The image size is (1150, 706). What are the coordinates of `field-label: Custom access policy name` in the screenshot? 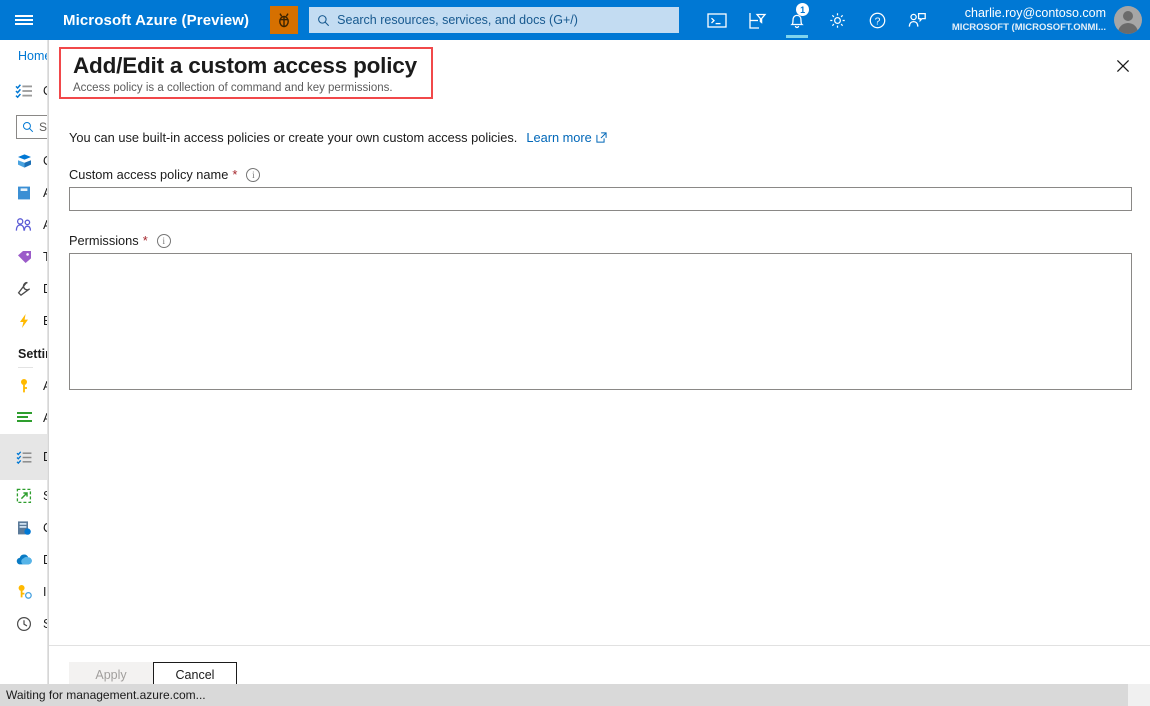 It's located at (149, 174).